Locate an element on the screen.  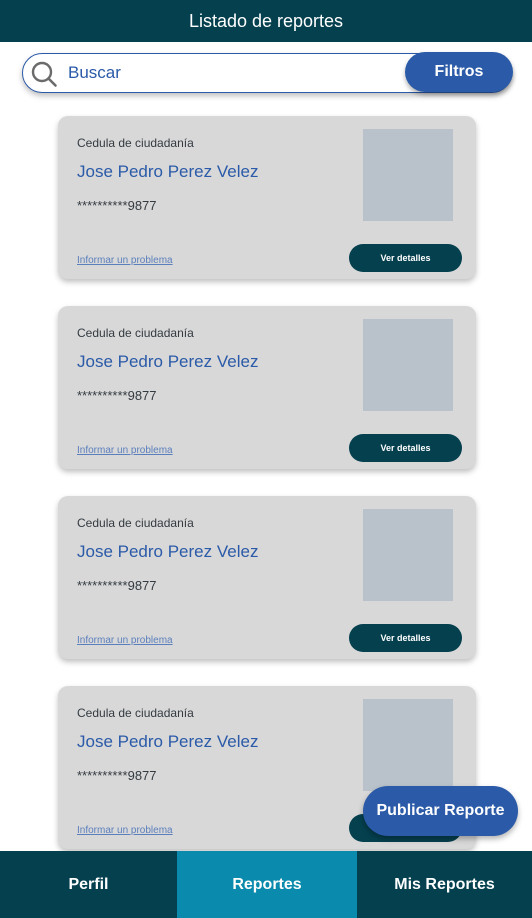
search-bar: Filtros is located at coordinates (267, 72).